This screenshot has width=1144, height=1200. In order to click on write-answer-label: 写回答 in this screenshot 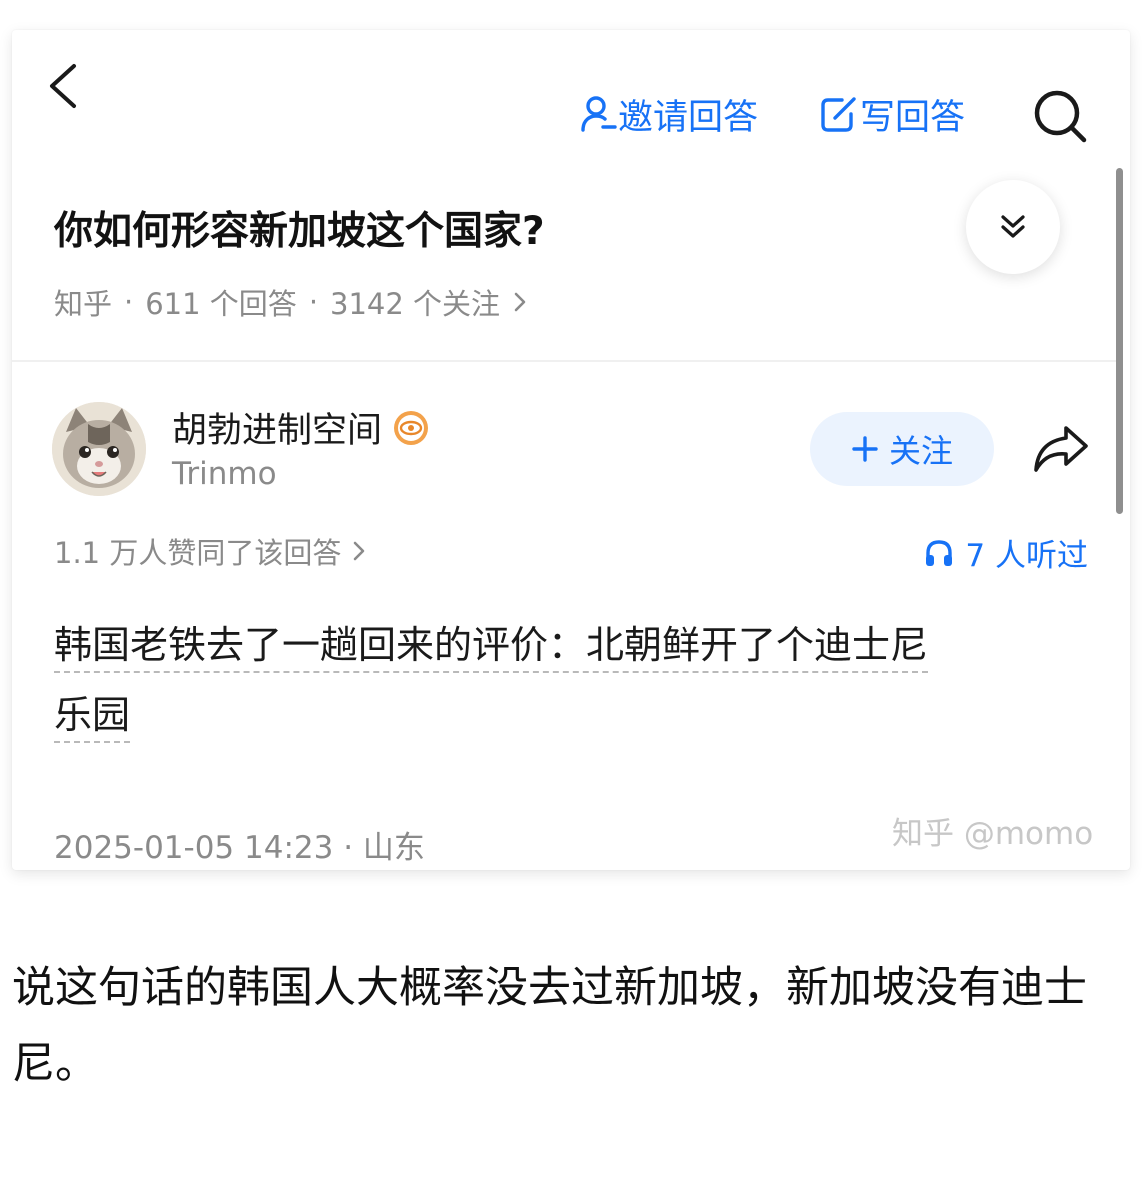, I will do `click(913, 117)`.